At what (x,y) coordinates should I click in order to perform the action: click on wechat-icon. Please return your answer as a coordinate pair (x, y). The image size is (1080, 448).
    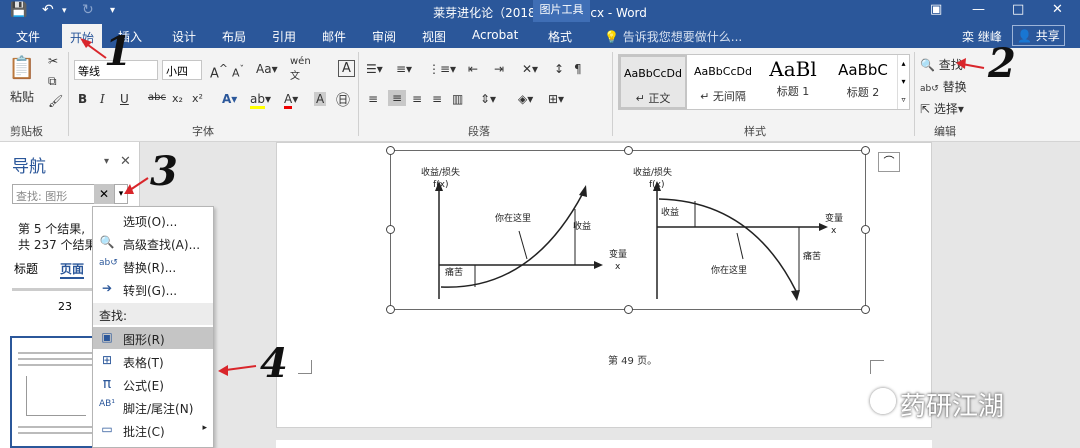
    Looking at the image, I should click on (883, 401).